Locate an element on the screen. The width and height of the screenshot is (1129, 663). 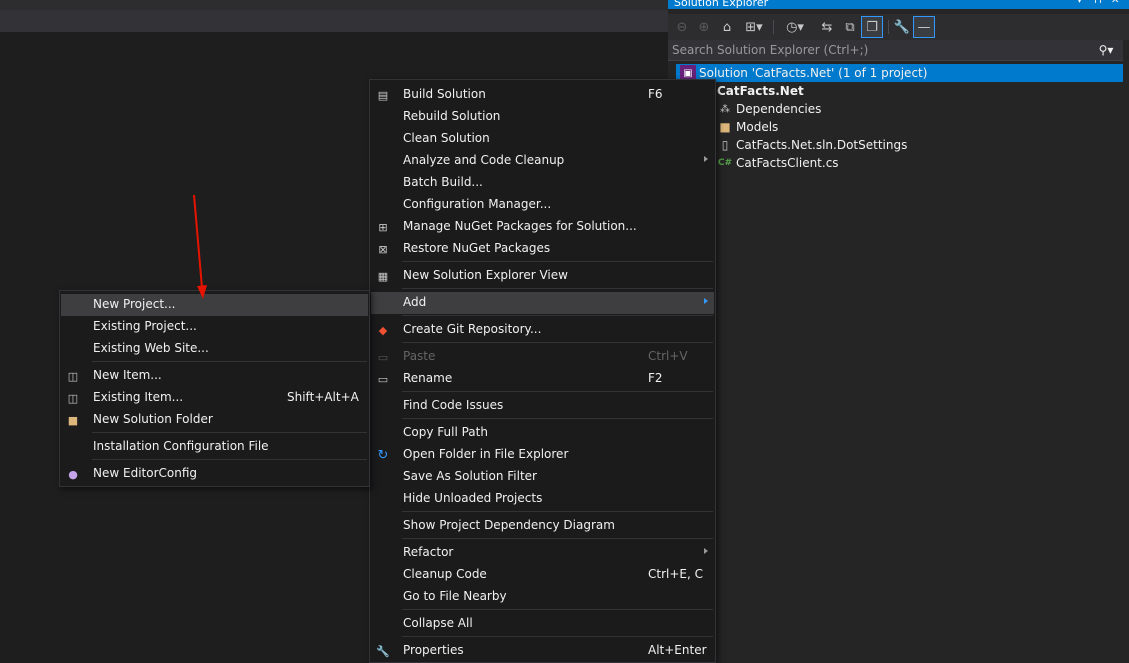
tree-item-dotsettings: ▯ CatFacts.Net.sln.DotSettings is located at coordinates (812, 145).